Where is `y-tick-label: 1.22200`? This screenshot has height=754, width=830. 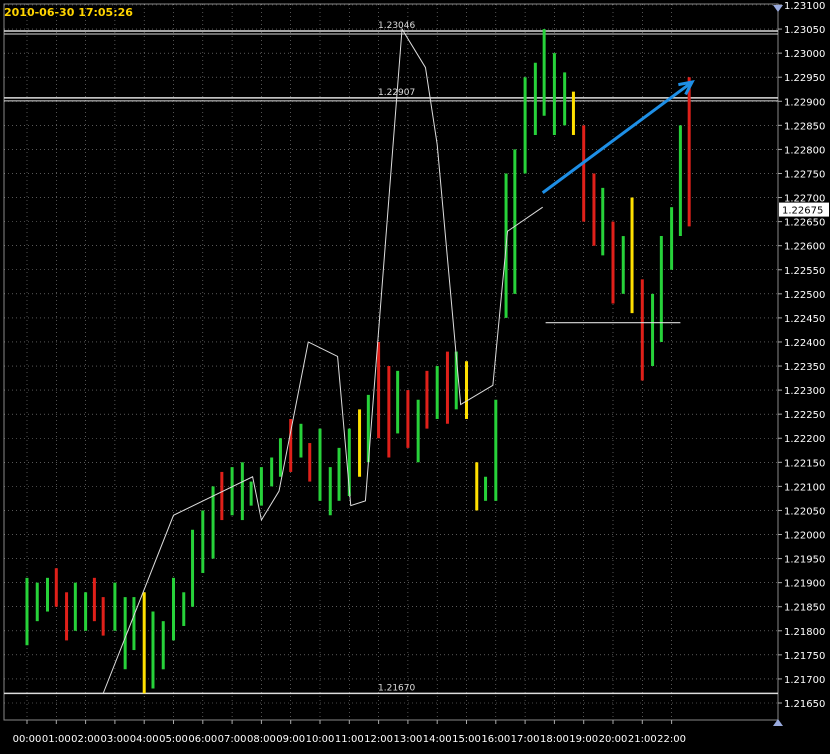
y-tick-label: 1.22200 is located at coordinates (804, 439).